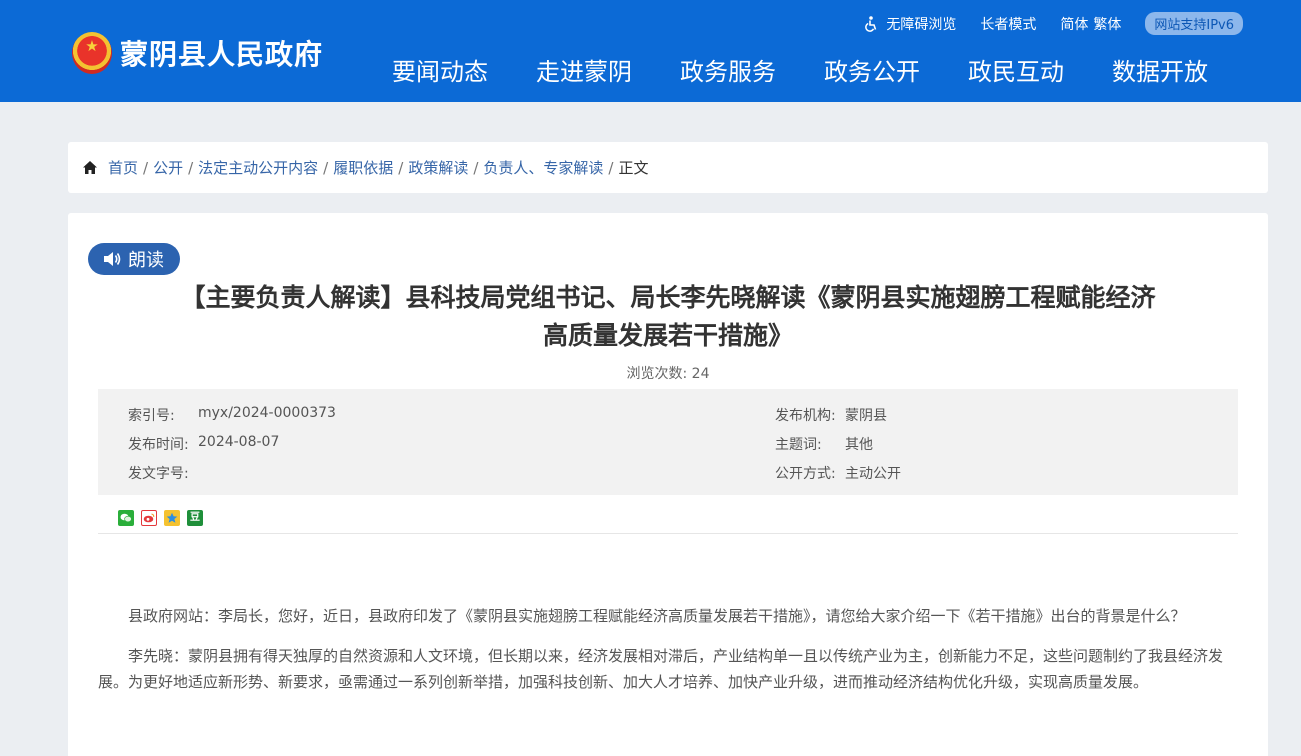 The height and width of the screenshot is (756, 1301). What do you see at coordinates (859, 445) in the screenshot?
I see `meta-topic-value: 其他` at bounding box center [859, 445].